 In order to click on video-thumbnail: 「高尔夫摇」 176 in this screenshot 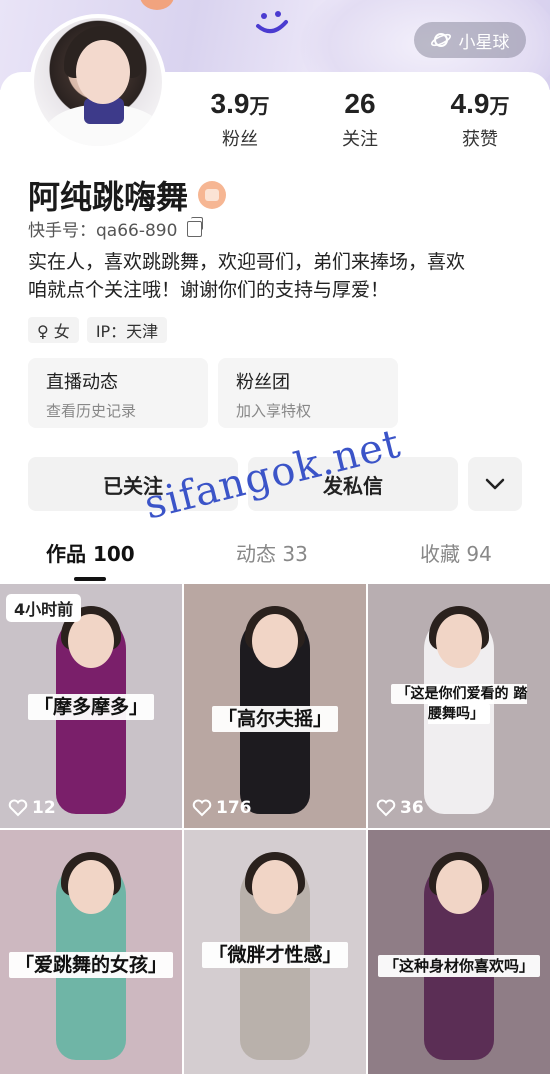, I will do `click(275, 706)`.